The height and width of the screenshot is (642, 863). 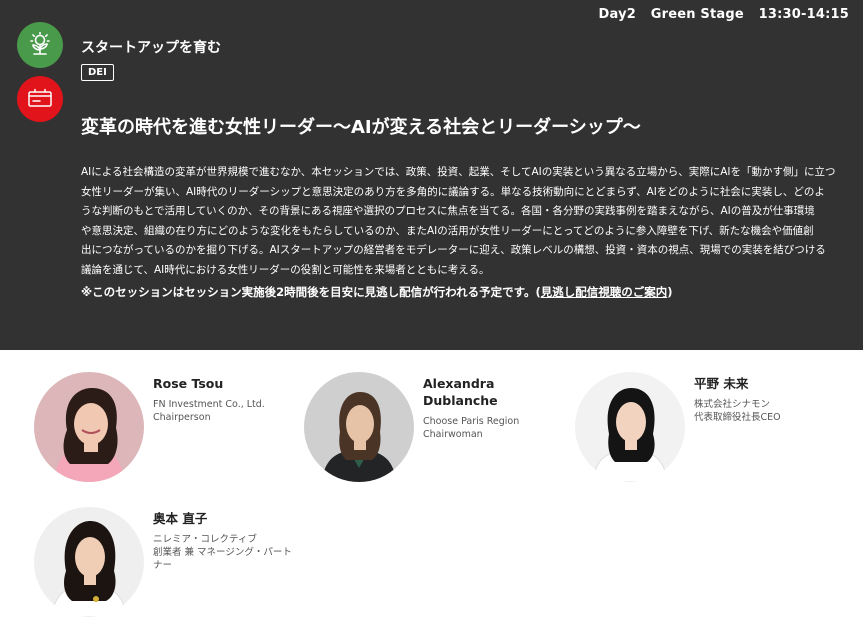 What do you see at coordinates (205, 539) in the screenshot?
I see `speaker-affiliation: ニレミア・コレクティブ` at bounding box center [205, 539].